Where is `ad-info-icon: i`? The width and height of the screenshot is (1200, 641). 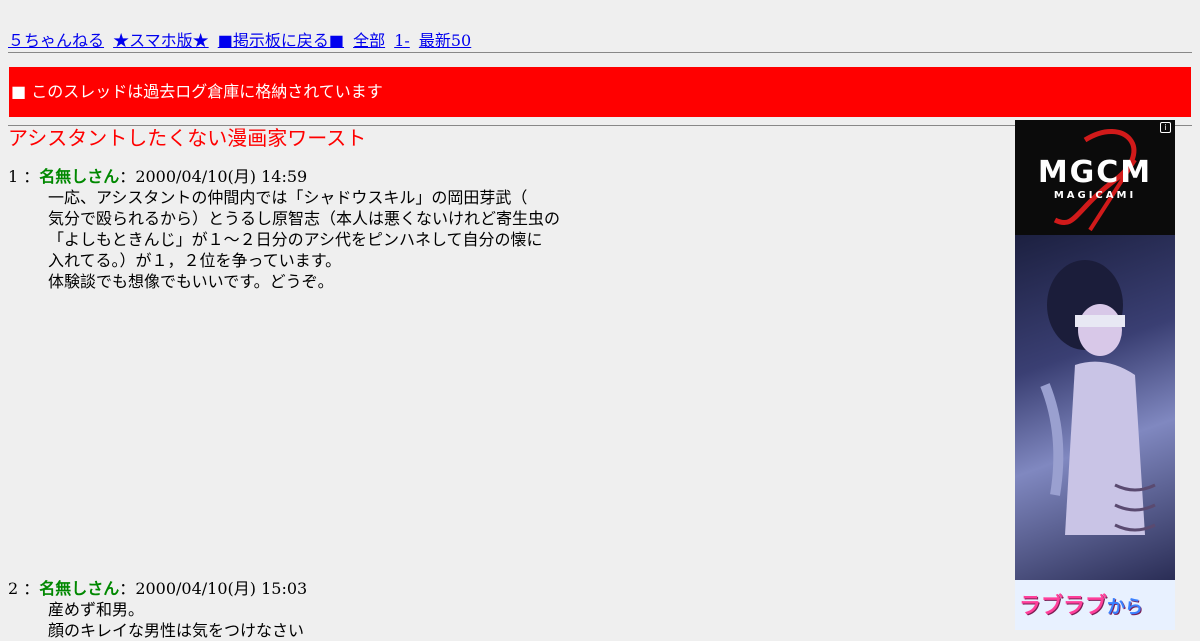 ad-info-icon: i is located at coordinates (1165, 127).